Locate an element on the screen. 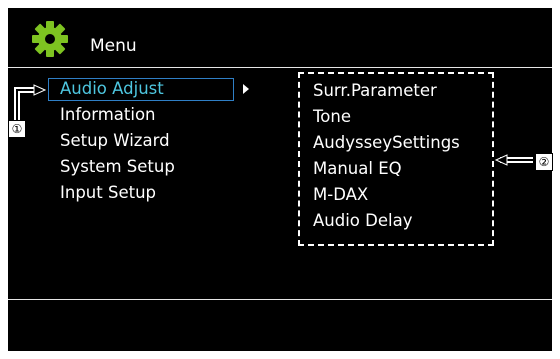 This screenshot has width=560, height=359. menu-item-system-setup: System Setup is located at coordinates (117, 167).